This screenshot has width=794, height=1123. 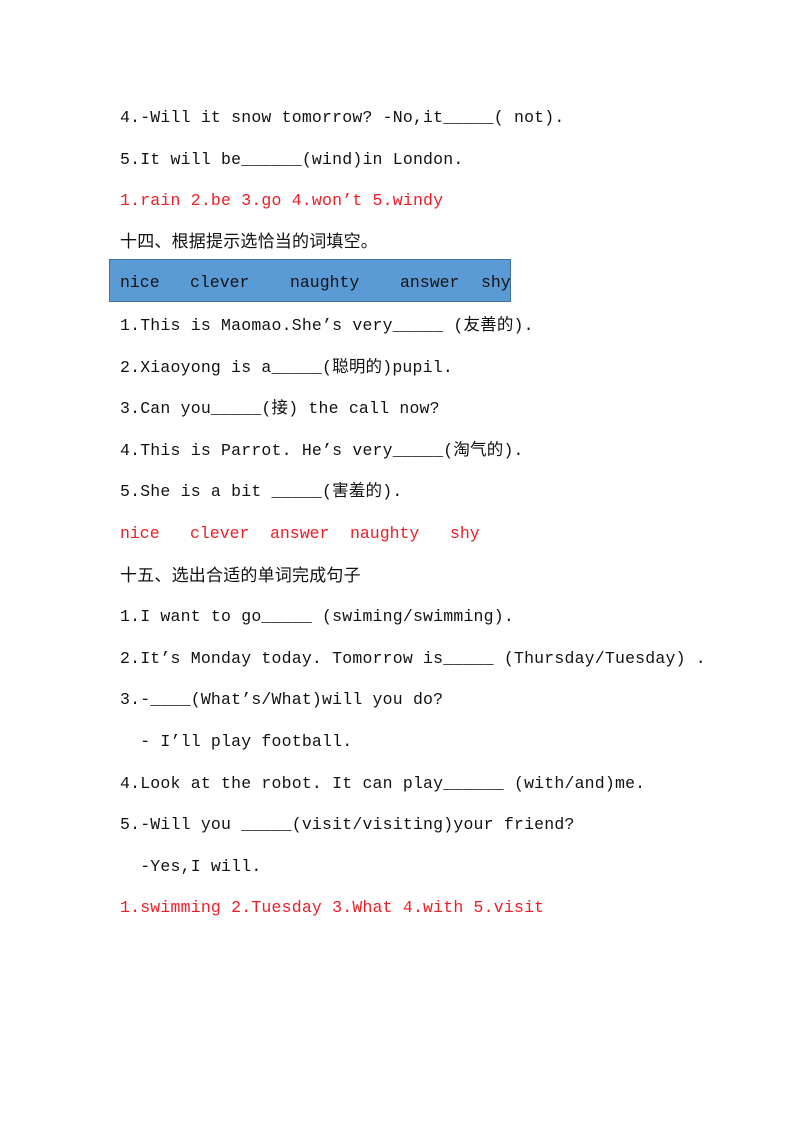 What do you see at coordinates (220, 533) in the screenshot?
I see `answer-word: clever` at bounding box center [220, 533].